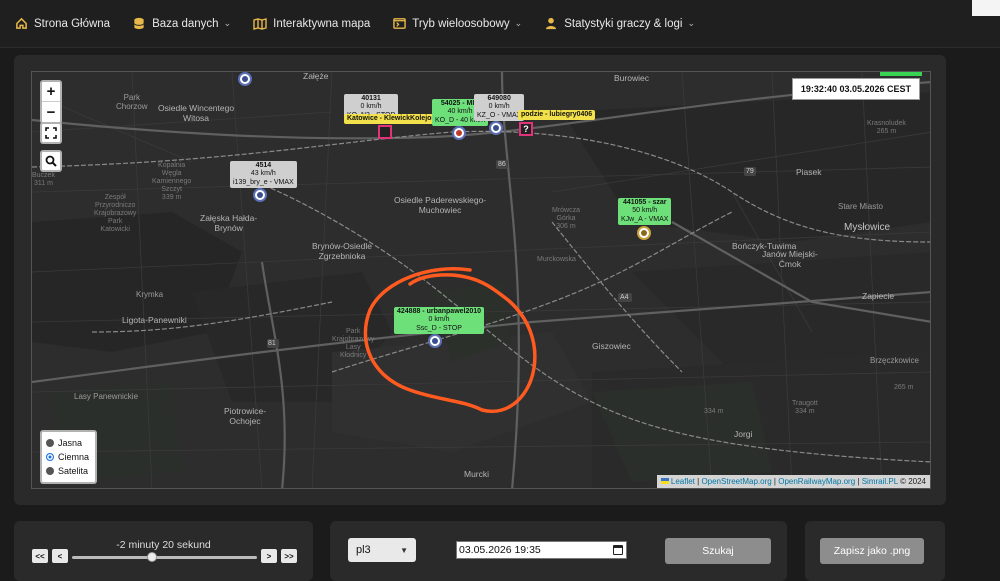  What do you see at coordinates (151, 557) in the screenshot?
I see `slider-thumb` at bounding box center [151, 557].